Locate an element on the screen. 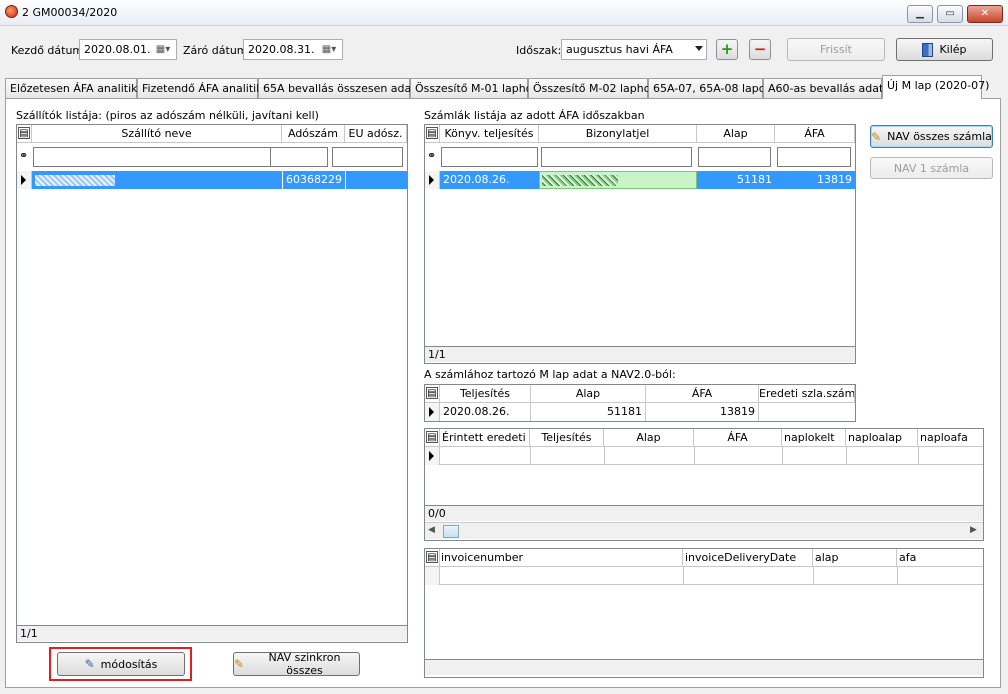 Image resolution: width=1008 pixels, height=694 pixels. col-doc-id: Bizonylatjel is located at coordinates (618, 134).